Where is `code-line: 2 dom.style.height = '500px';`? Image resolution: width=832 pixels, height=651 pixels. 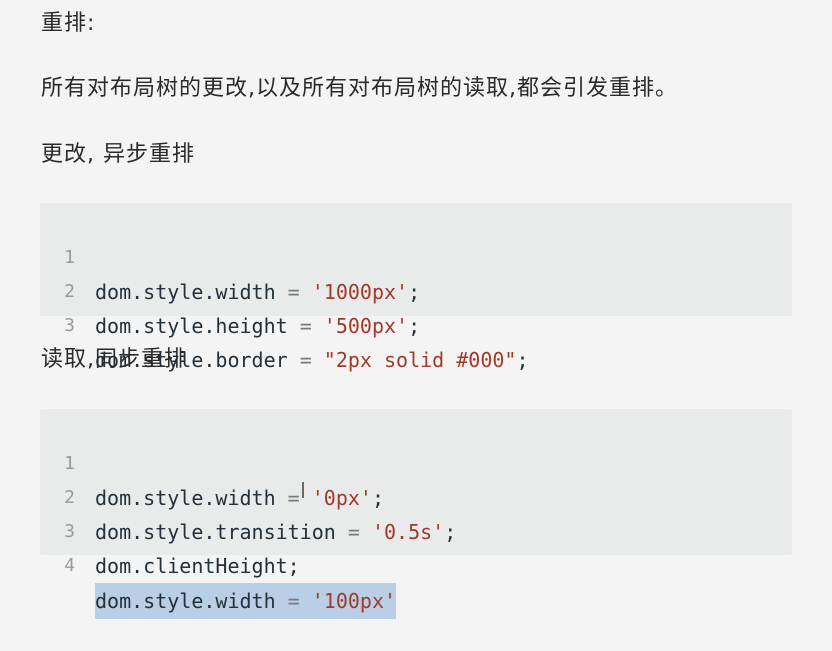 code-line: 2 dom.style.height = '500px'; is located at coordinates (230, 289).